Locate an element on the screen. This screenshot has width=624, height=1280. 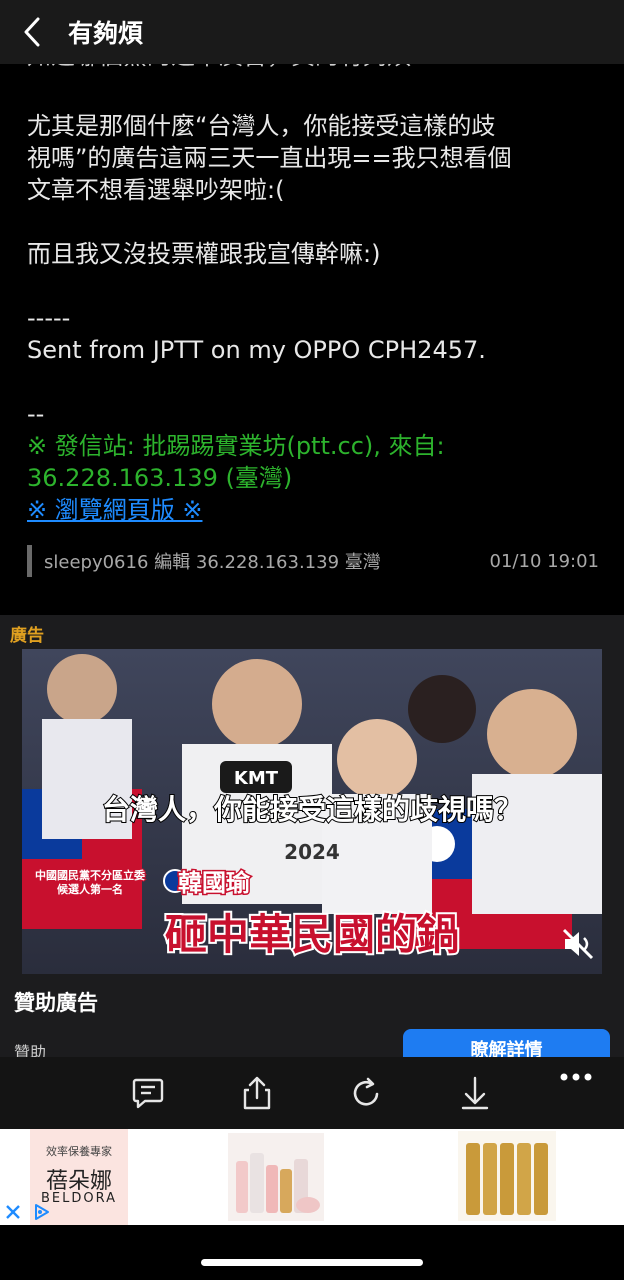
close-icon is located at coordinates (13, 1212).